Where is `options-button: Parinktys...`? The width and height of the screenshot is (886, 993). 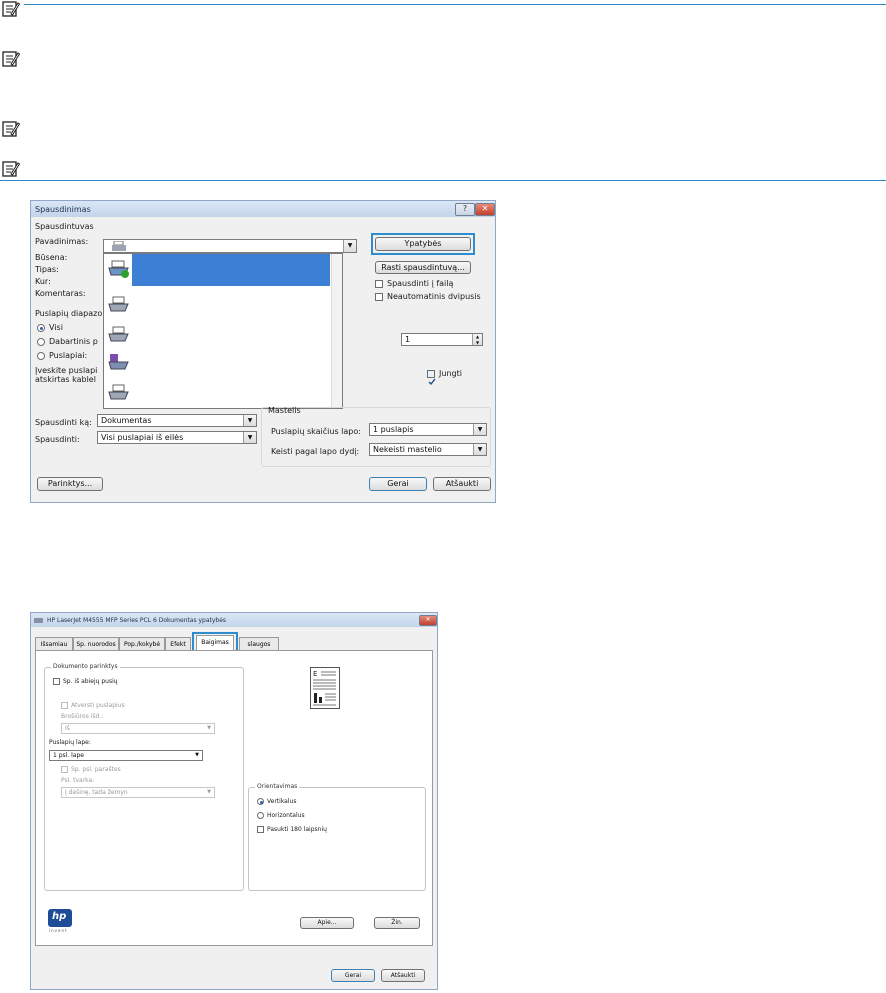 options-button: Parinktys... is located at coordinates (70, 484).